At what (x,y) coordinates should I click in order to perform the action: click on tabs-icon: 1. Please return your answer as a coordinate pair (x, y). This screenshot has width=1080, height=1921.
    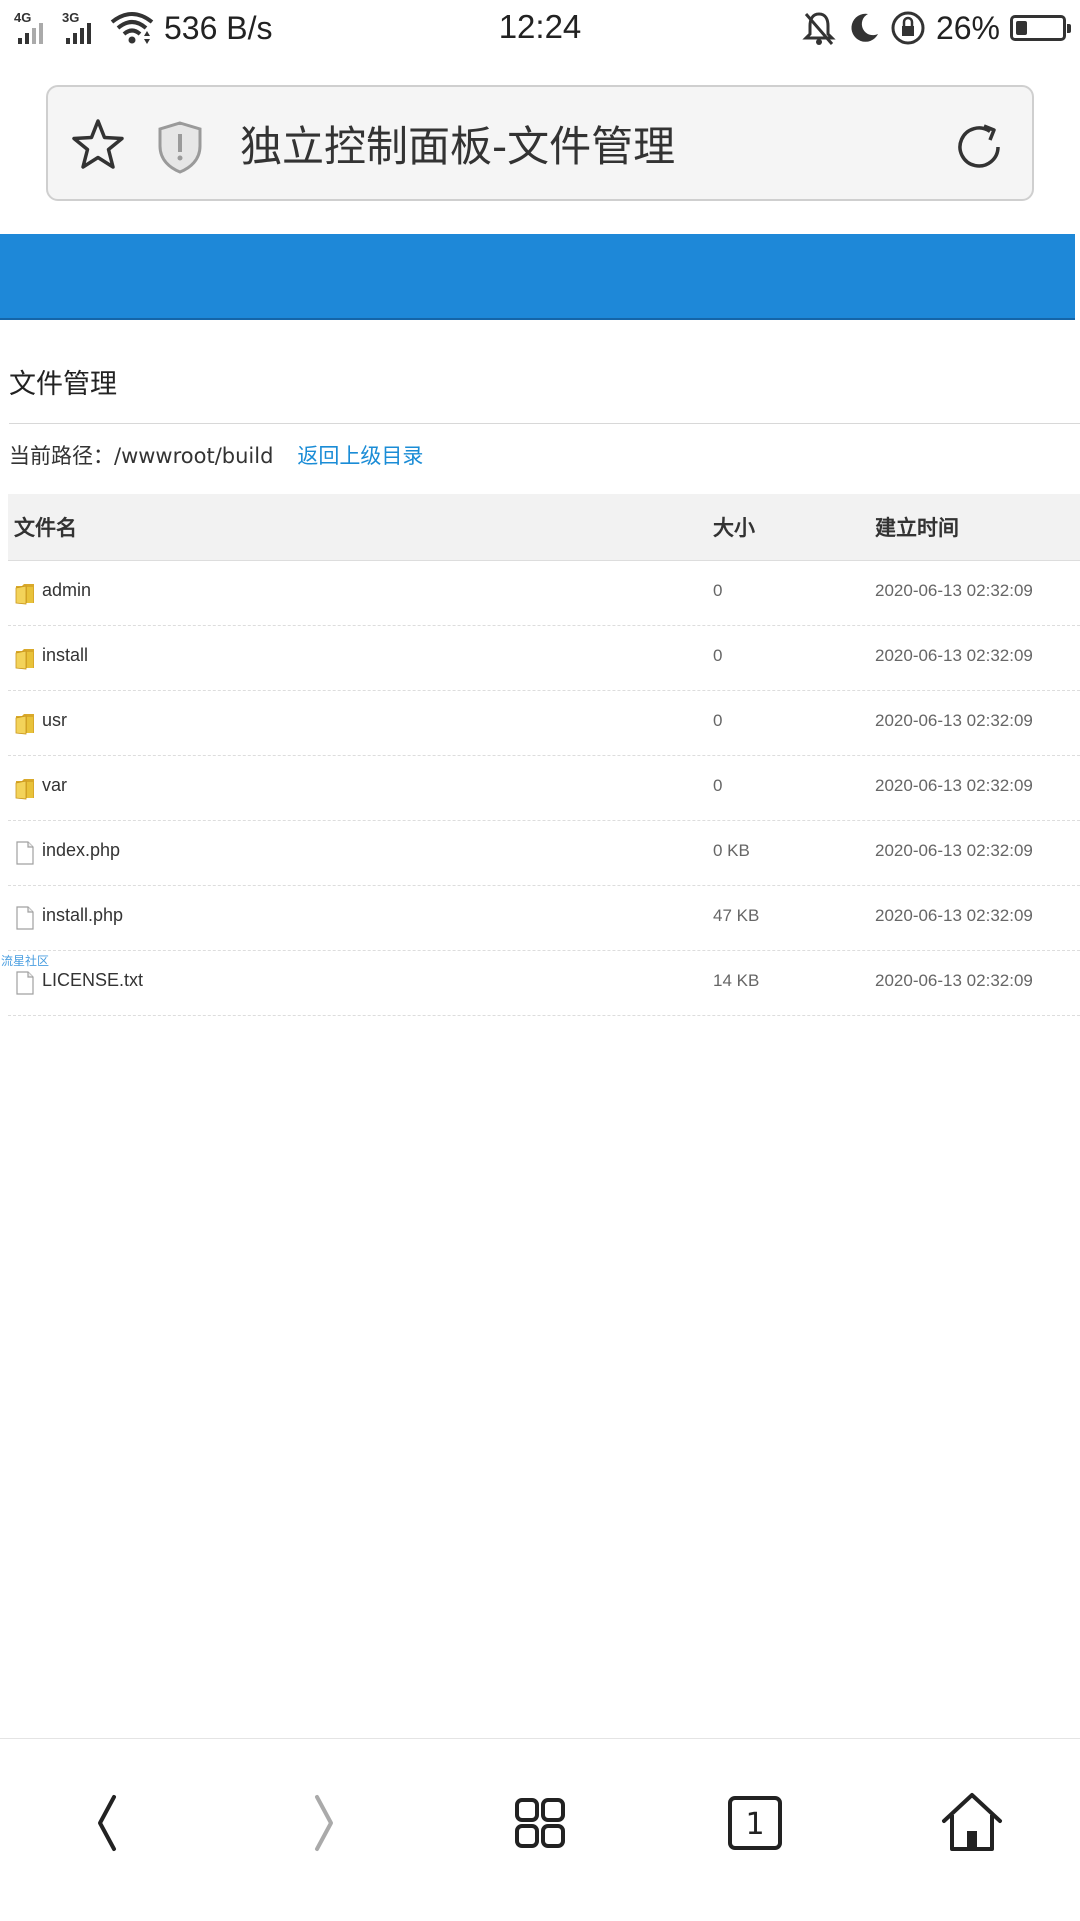
    Looking at the image, I should click on (755, 1823).